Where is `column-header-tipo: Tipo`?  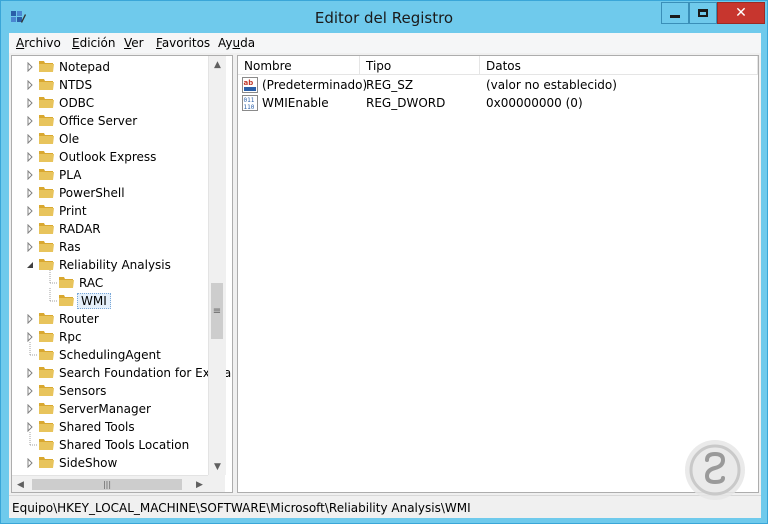
column-header-tipo: Tipo is located at coordinates (420, 65).